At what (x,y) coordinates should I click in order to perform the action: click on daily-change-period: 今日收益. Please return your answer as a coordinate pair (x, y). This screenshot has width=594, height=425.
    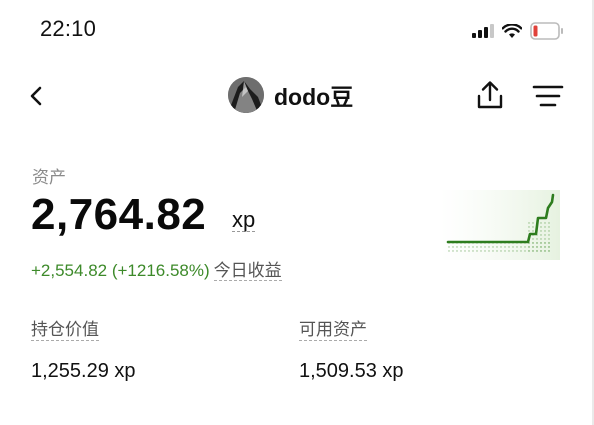
    Looking at the image, I should click on (247, 271).